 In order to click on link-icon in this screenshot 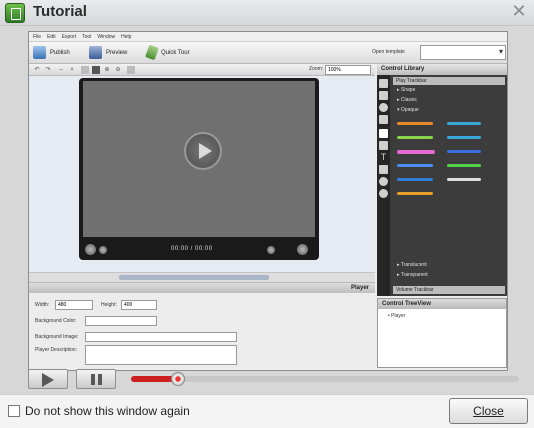, I will do `click(383, 181)`.